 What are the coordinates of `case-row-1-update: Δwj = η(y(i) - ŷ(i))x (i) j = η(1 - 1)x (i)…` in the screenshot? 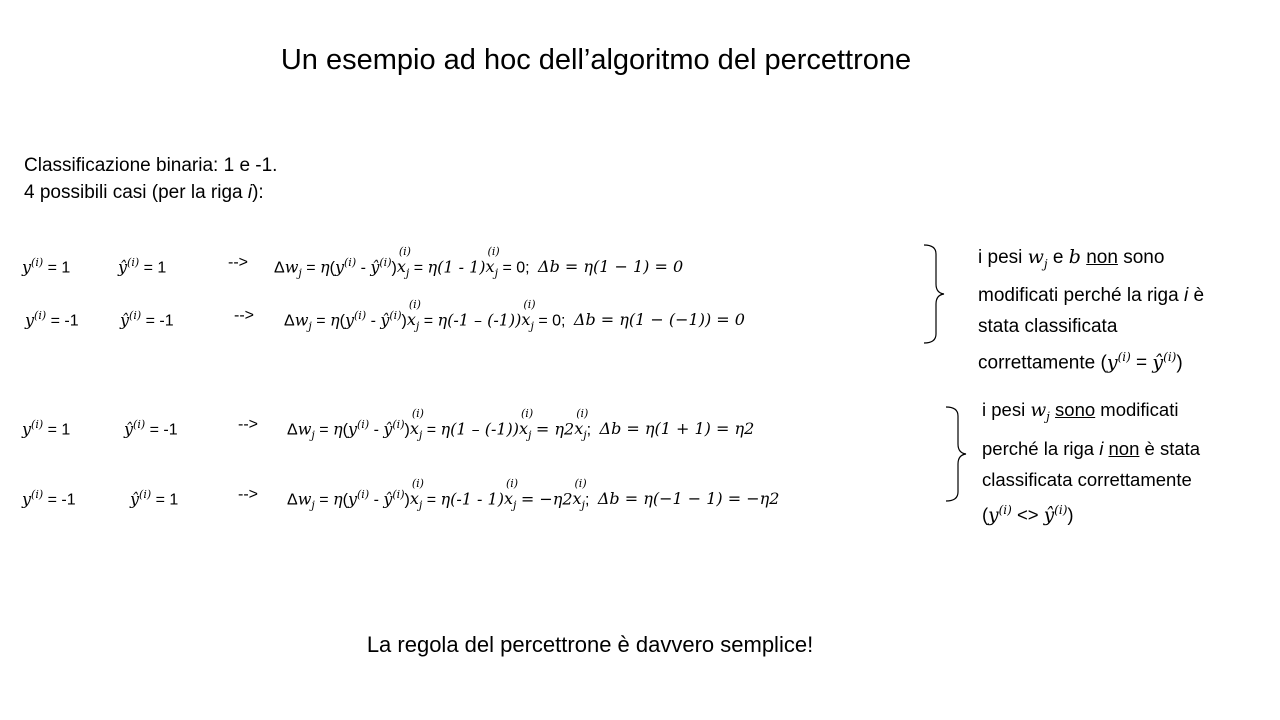 It's located at (479, 262).